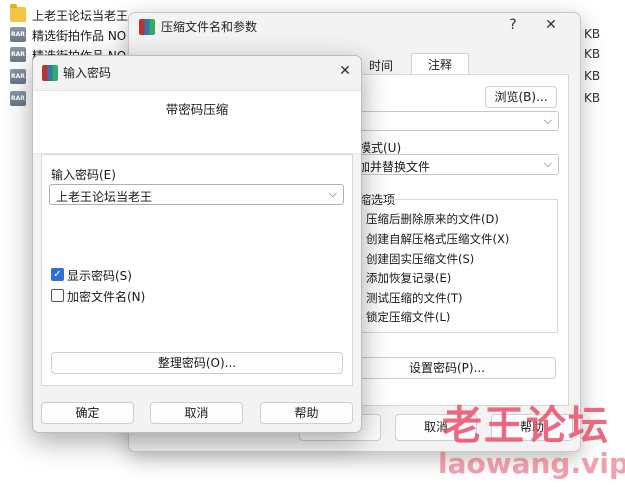 This screenshot has height=487, width=625. I want to click on ok-button: 确定, so click(87, 413).